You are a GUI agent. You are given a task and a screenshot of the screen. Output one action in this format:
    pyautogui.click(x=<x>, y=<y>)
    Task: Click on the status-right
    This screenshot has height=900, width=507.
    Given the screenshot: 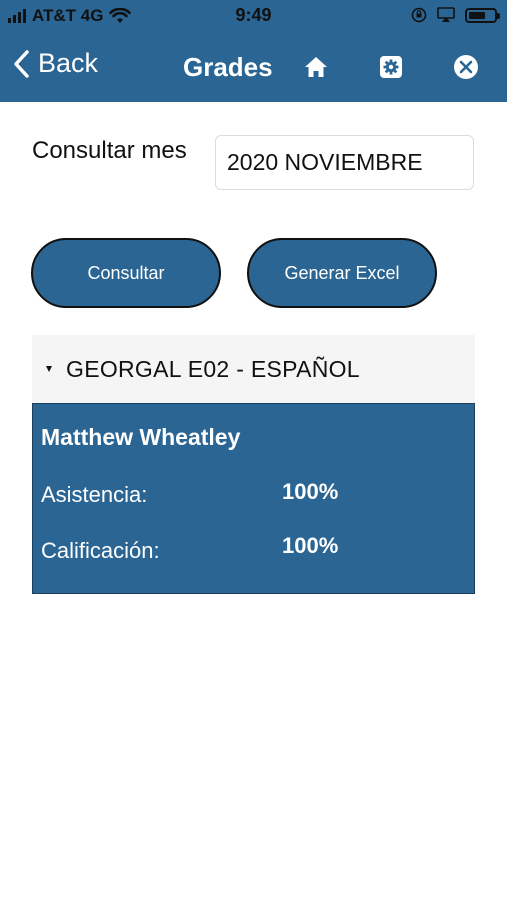 What is the action you would take?
    pyautogui.click(x=455, y=15)
    